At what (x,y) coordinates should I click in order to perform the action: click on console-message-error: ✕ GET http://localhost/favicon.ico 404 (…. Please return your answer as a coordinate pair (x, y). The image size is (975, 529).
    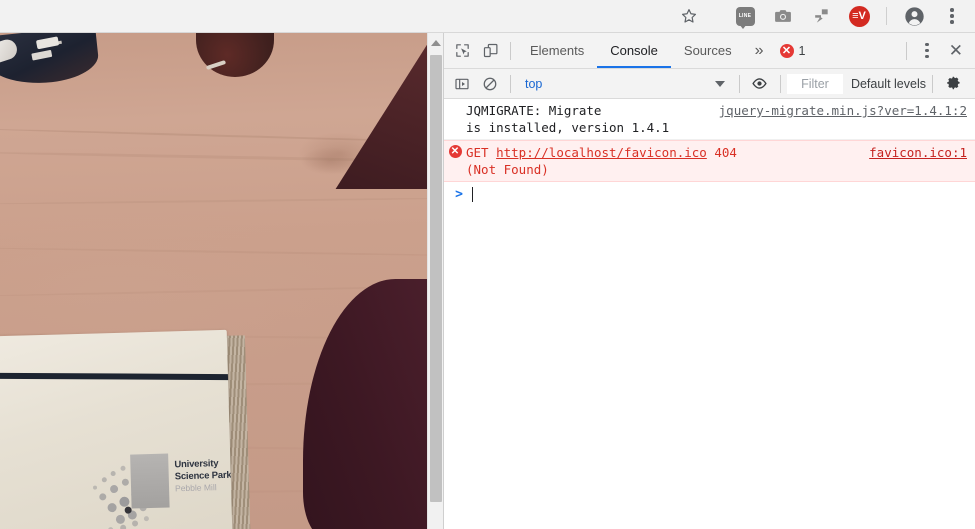
    Looking at the image, I should click on (709, 161).